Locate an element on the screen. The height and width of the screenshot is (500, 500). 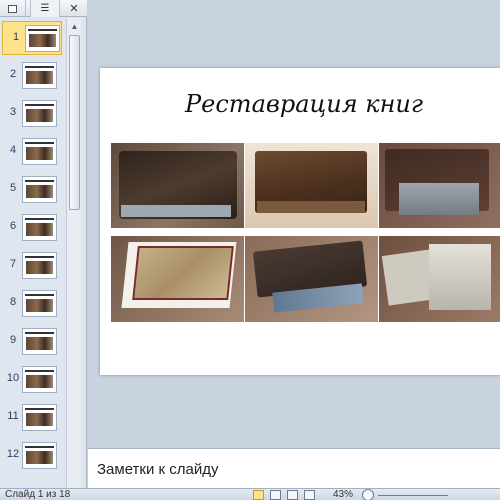
slide-thumbnail-number: 10 is located at coordinates (13, 378).